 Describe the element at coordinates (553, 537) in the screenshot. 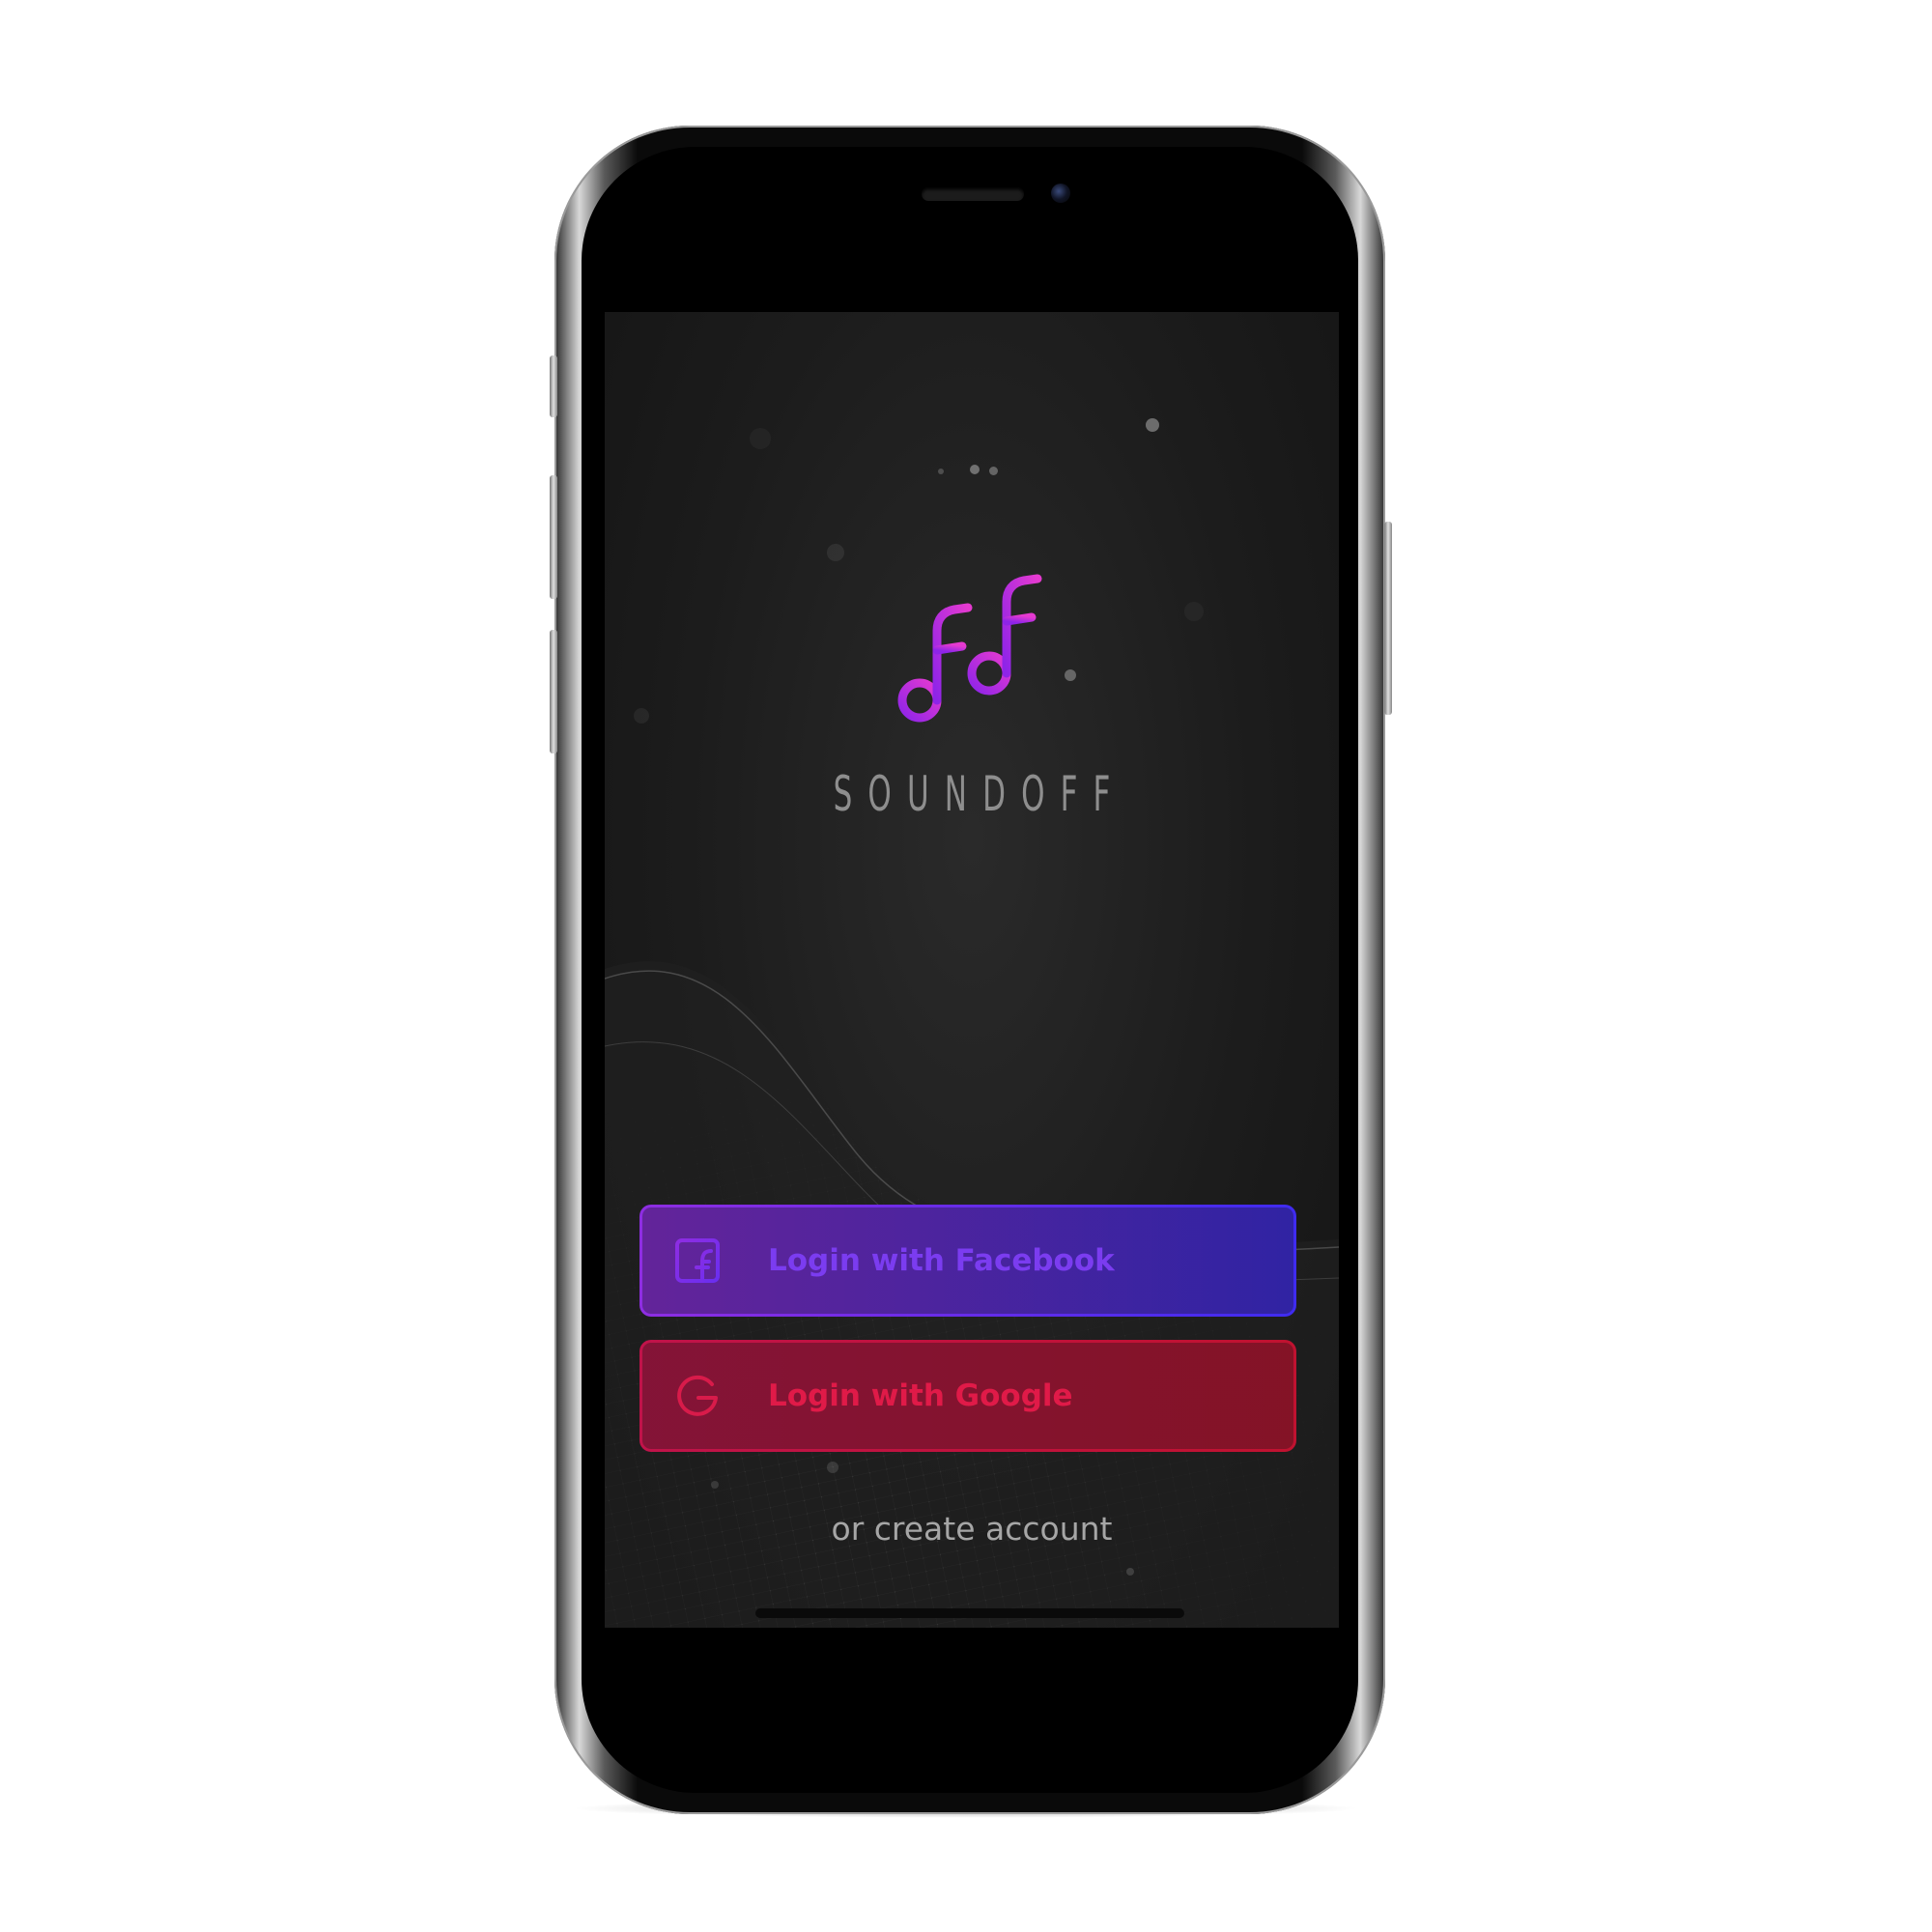

I see `volume-up-button` at that location.